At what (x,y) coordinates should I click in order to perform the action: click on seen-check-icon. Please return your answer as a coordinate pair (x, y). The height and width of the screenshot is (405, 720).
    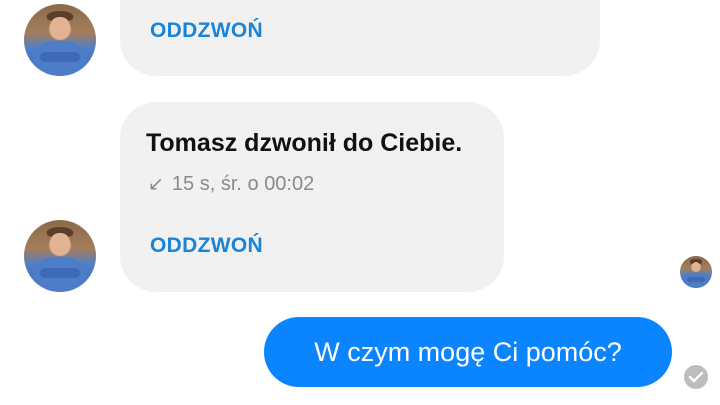
    Looking at the image, I should click on (696, 377).